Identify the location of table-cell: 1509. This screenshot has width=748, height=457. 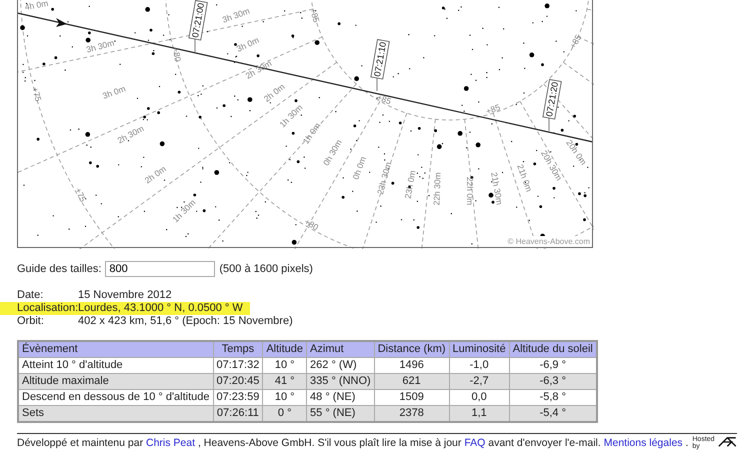
(412, 397).